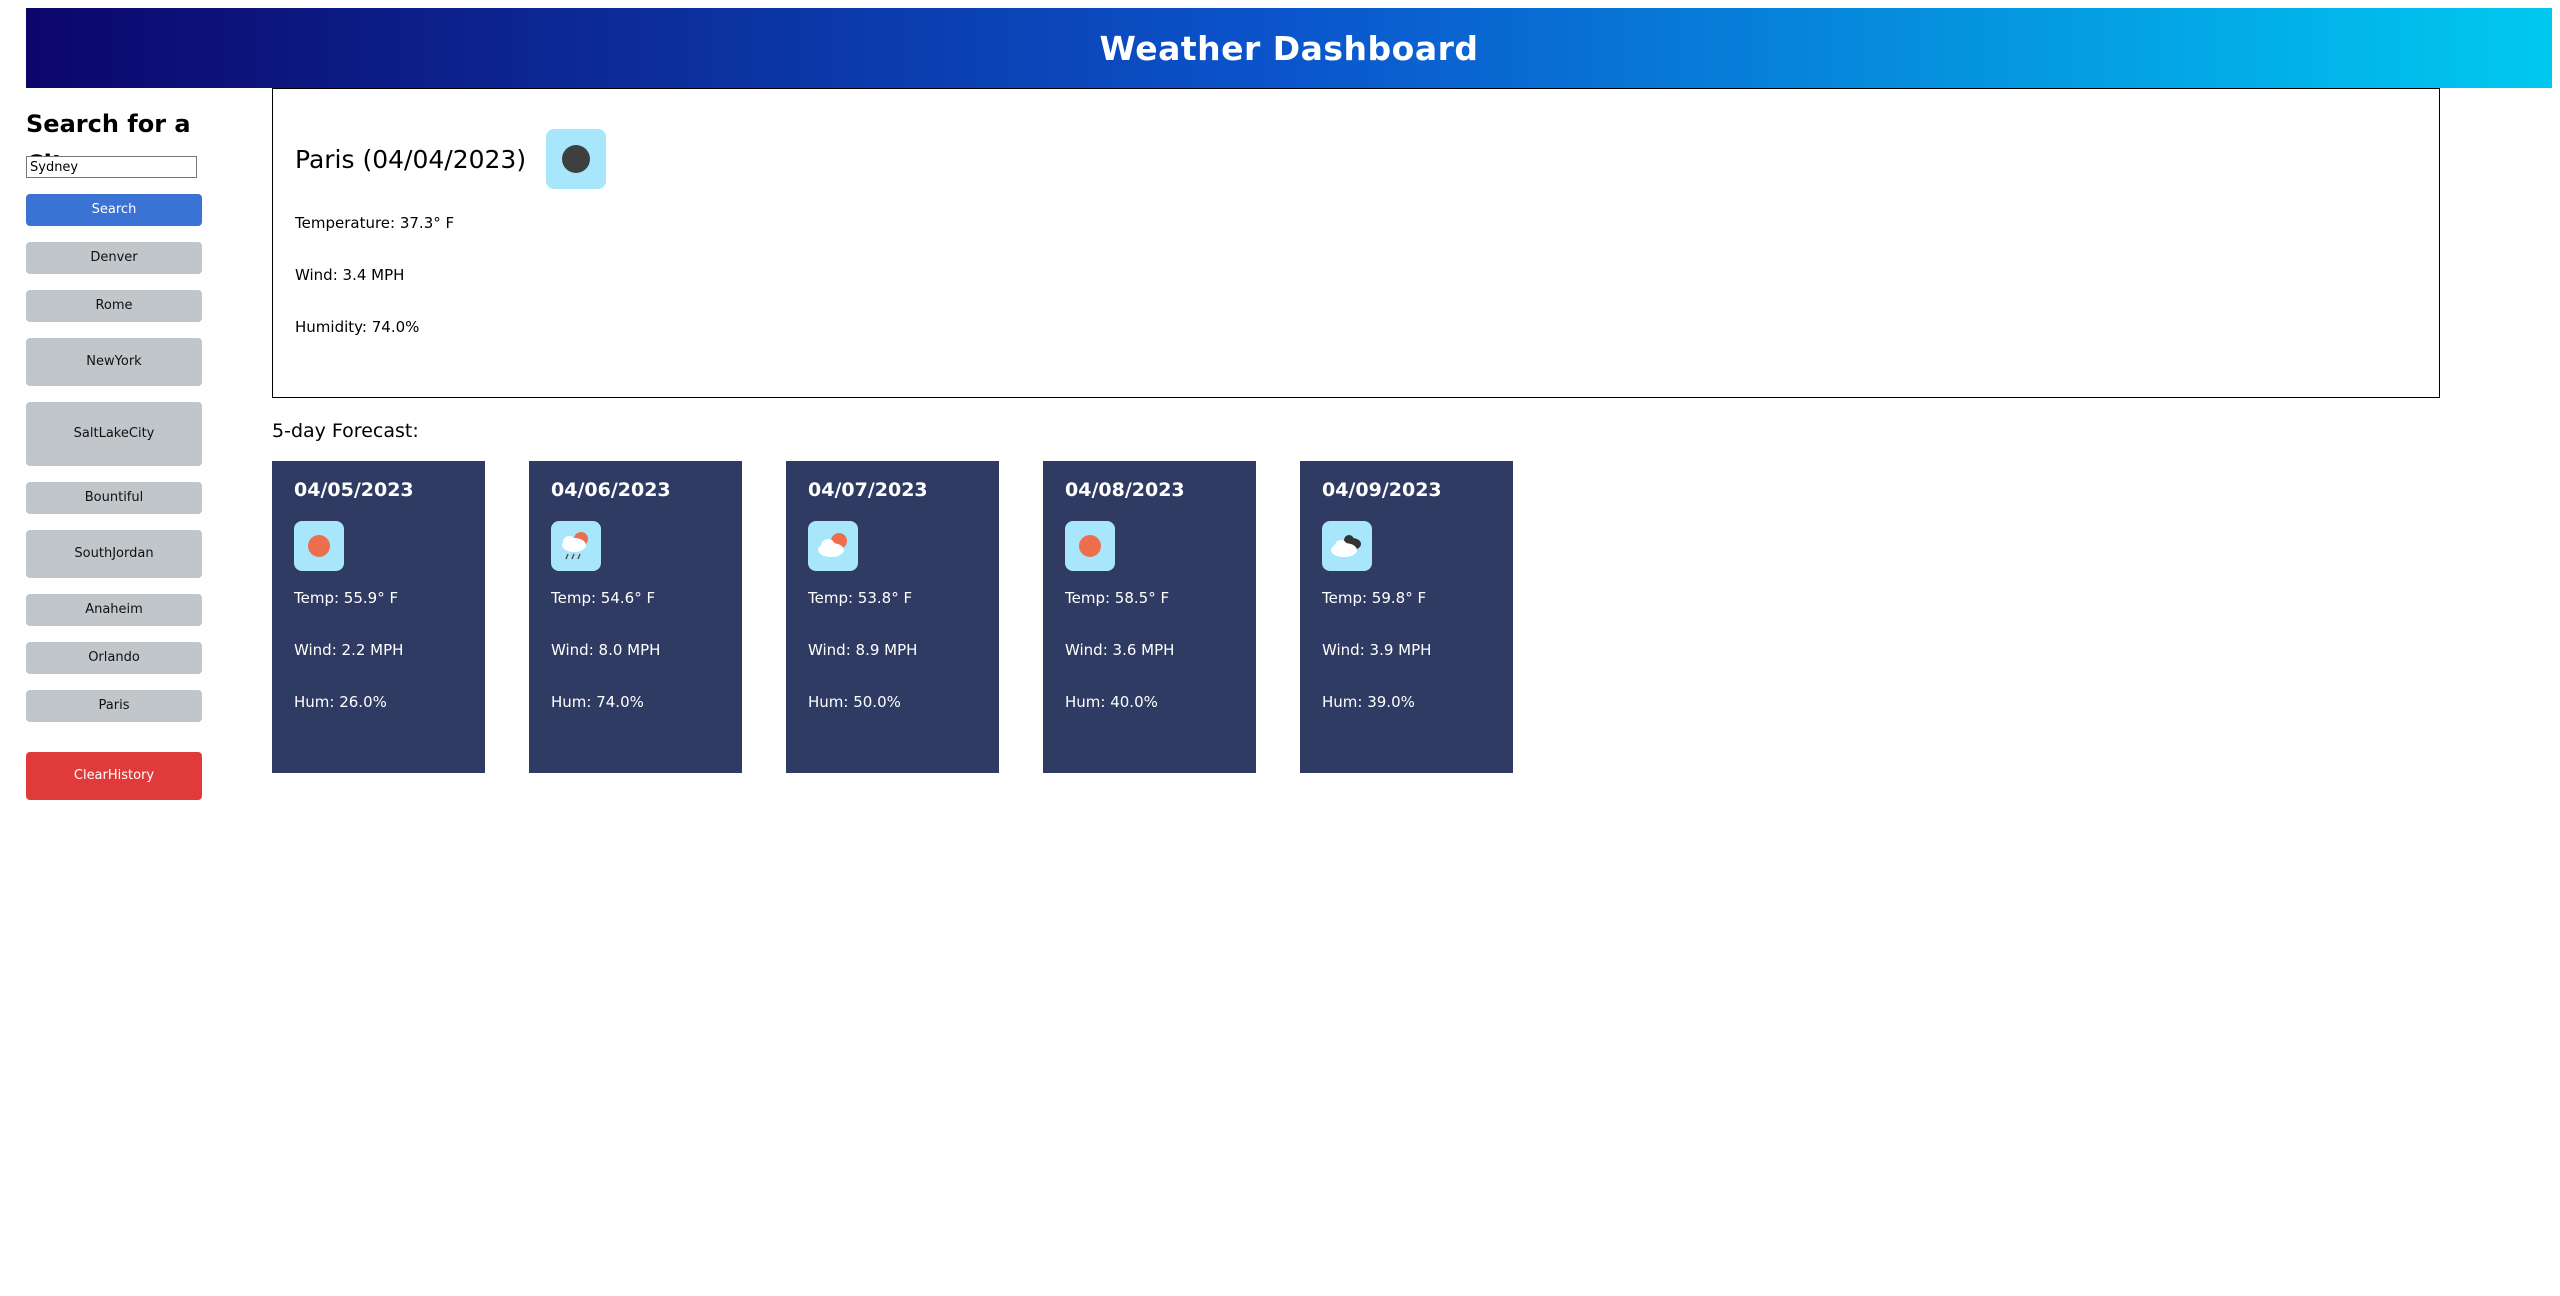  What do you see at coordinates (90, 775) in the screenshot?
I see `clear-history-label: Clear` at bounding box center [90, 775].